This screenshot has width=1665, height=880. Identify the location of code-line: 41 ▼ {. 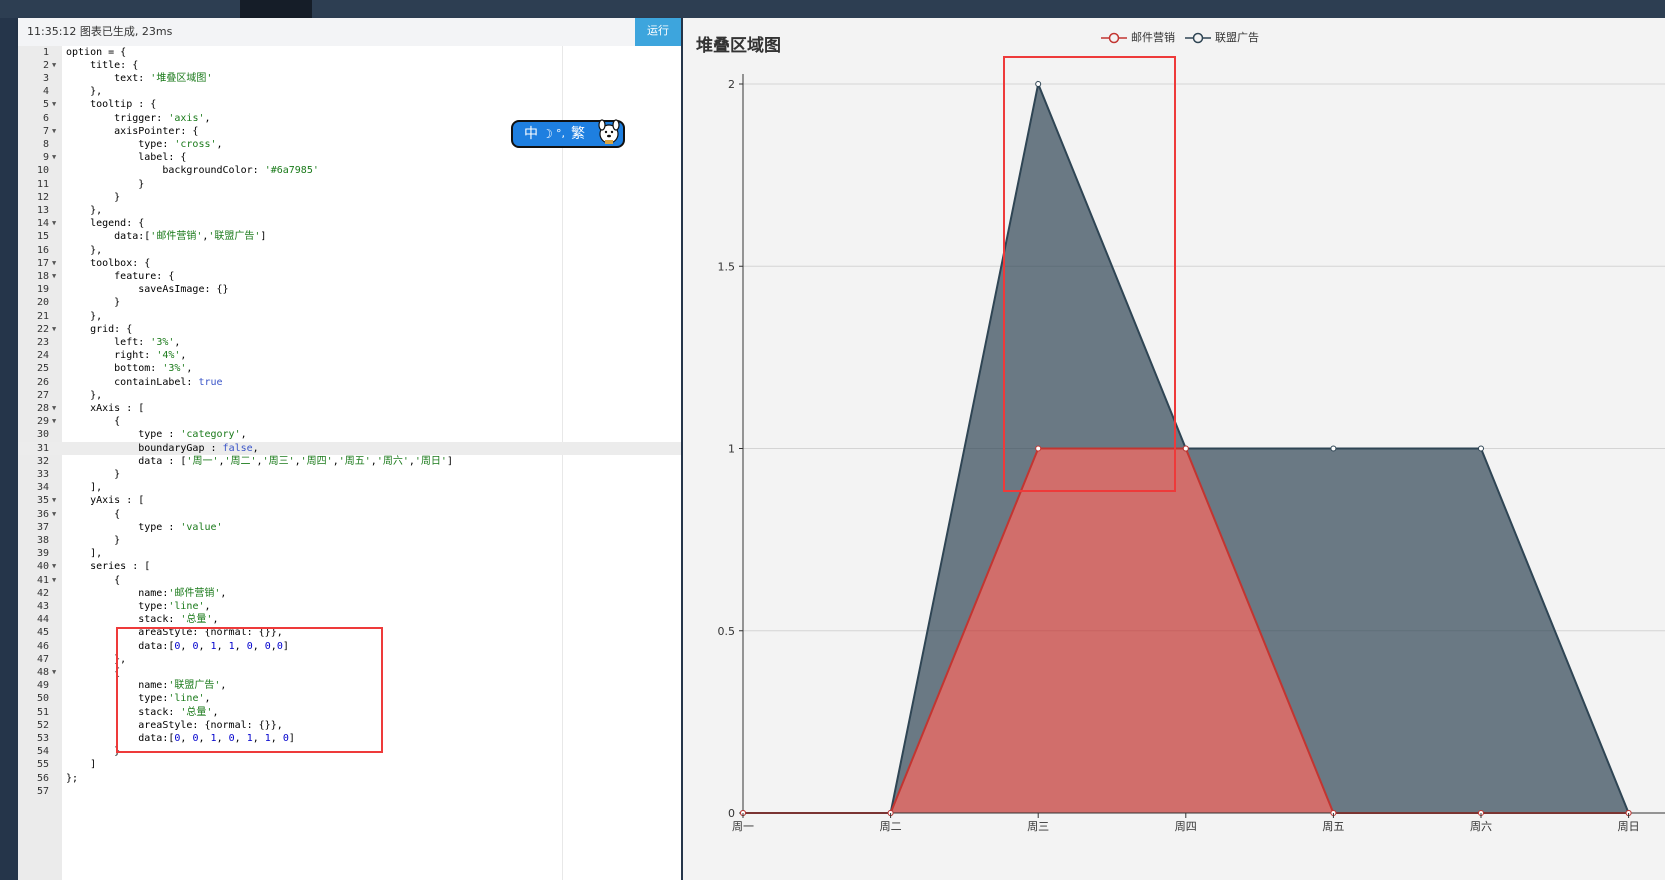
(349, 580).